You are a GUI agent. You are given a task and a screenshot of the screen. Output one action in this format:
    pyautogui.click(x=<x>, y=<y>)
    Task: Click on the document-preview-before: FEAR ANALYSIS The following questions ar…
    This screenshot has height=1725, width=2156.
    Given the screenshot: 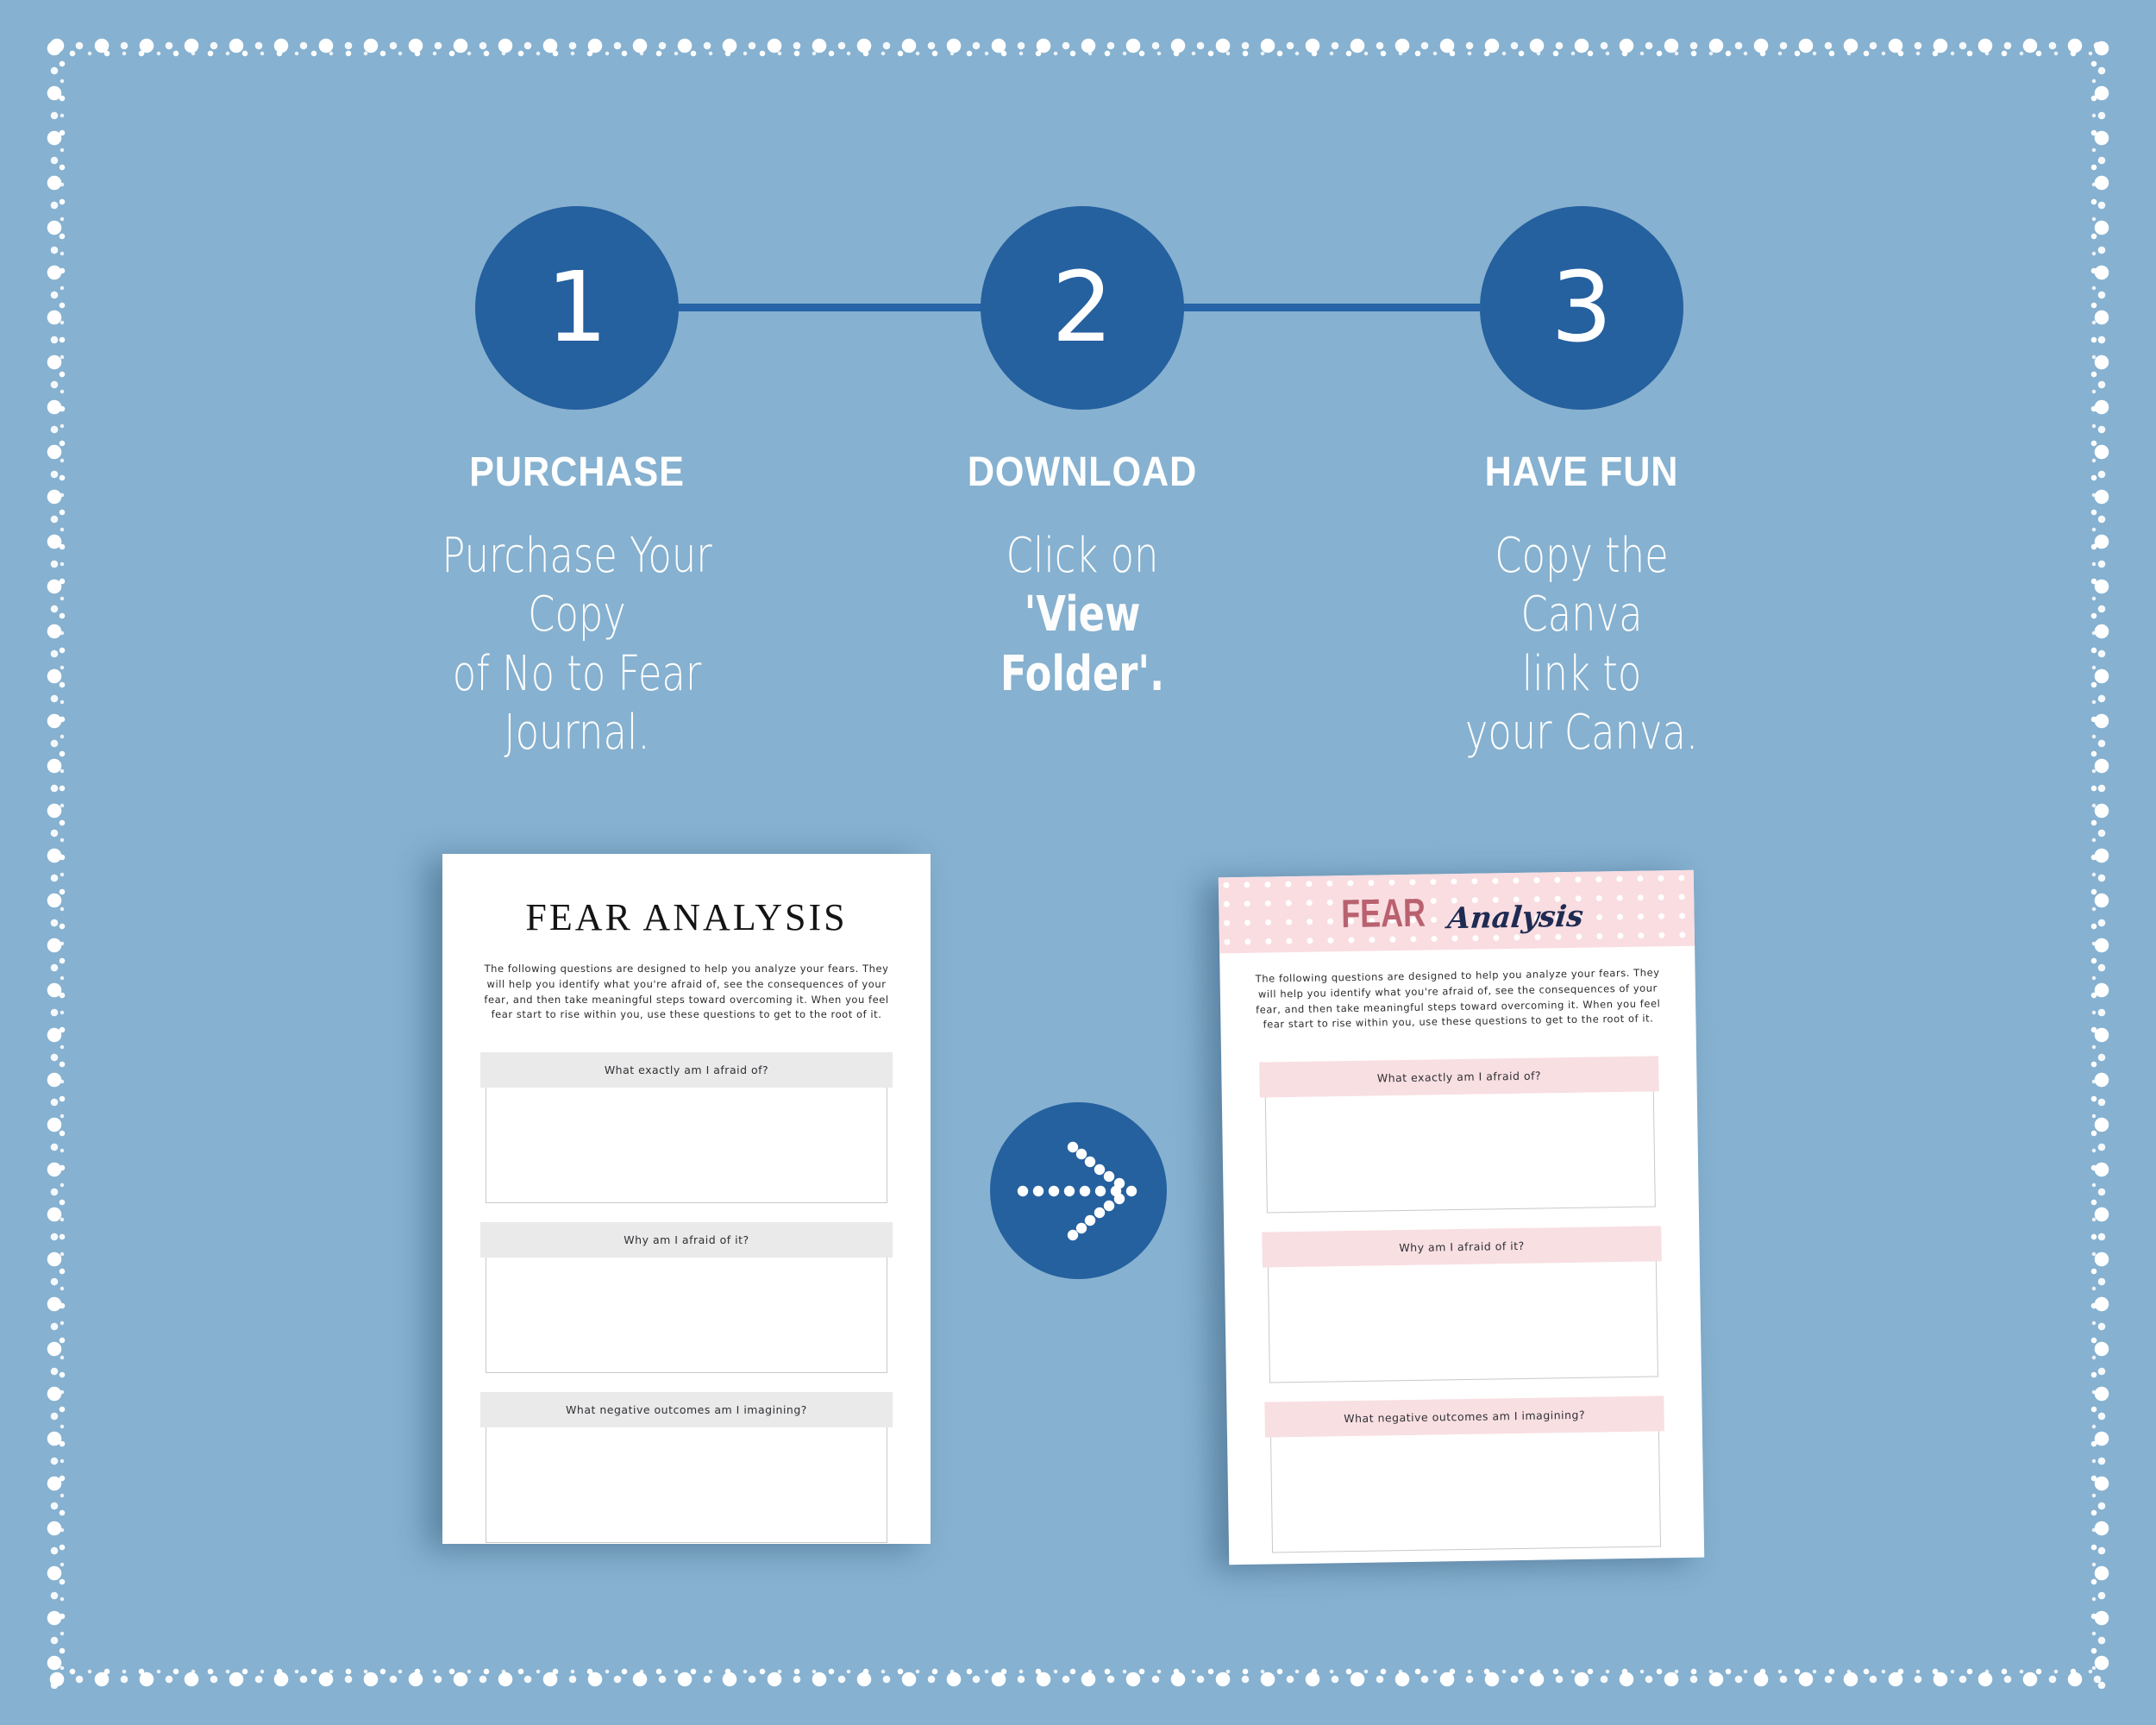 What is the action you would take?
    pyautogui.click(x=686, y=1199)
    